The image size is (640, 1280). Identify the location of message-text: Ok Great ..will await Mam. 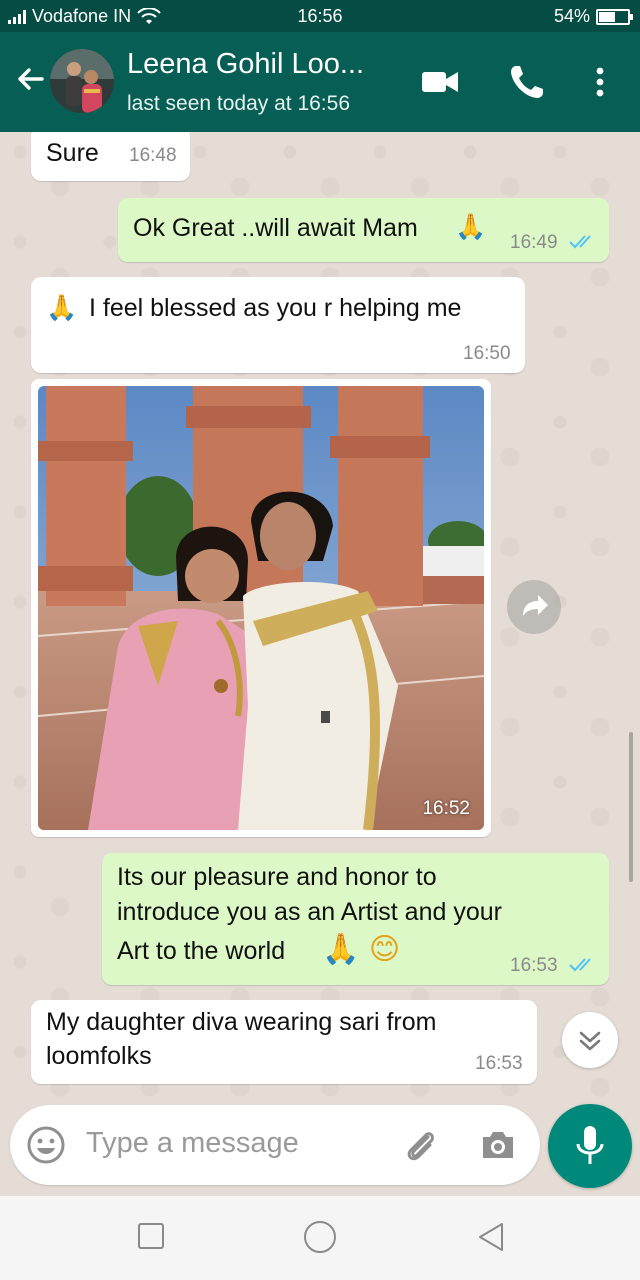
(275, 228).